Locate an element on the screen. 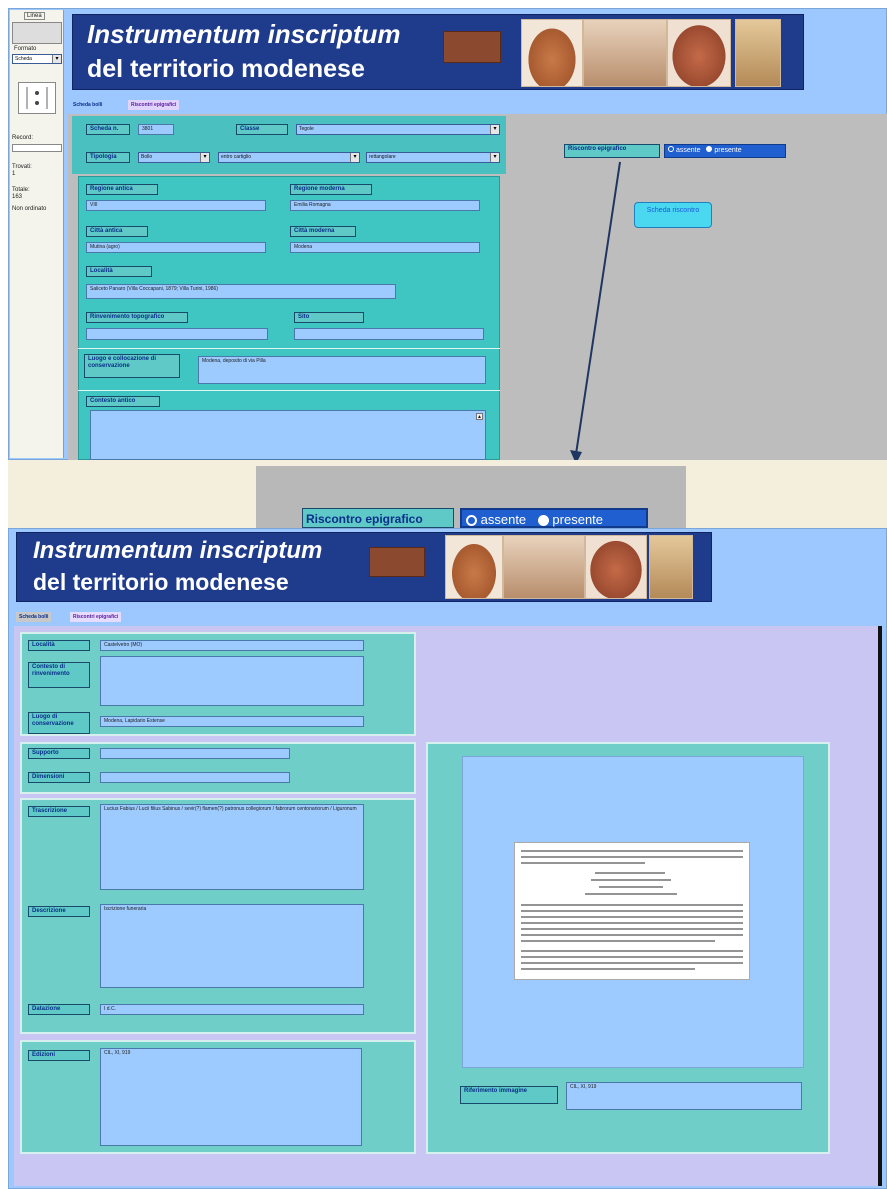 The height and width of the screenshot is (1189, 887). scheda-riscontro-label: Scheda riscontro is located at coordinates (673, 210).